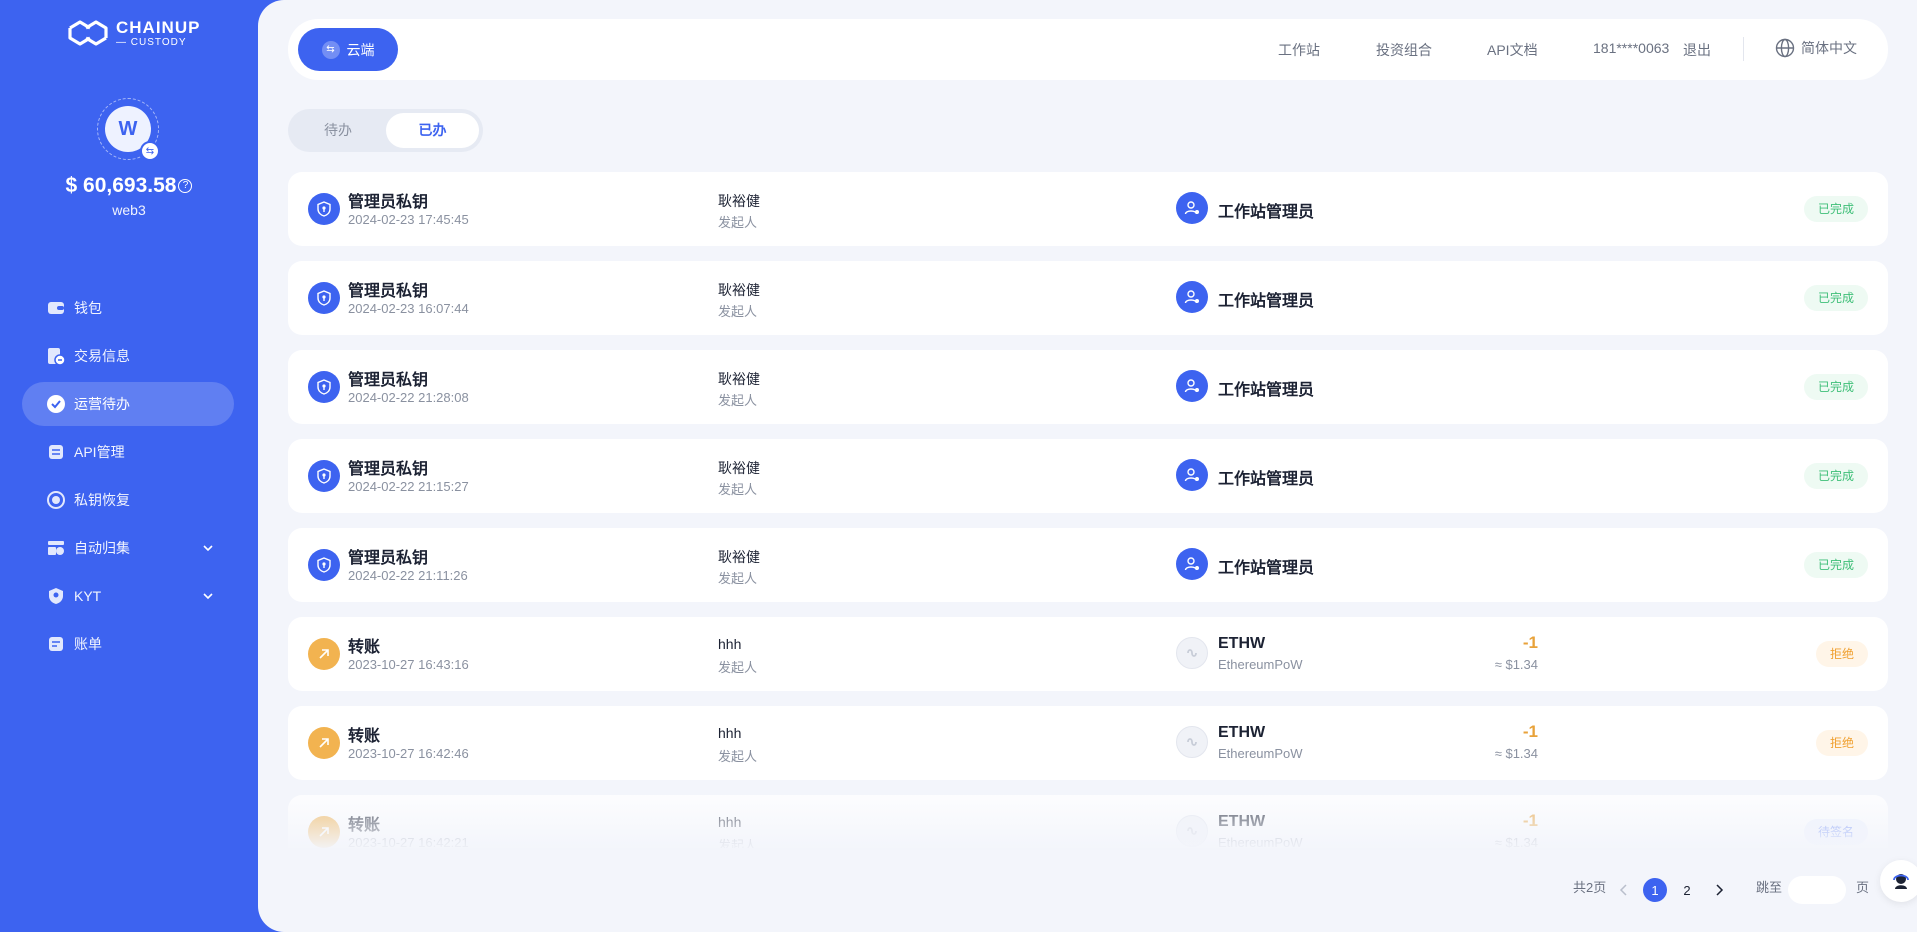  Describe the element at coordinates (408, 664) in the screenshot. I see `task-time: 2023-10-27 16:43:16` at that location.